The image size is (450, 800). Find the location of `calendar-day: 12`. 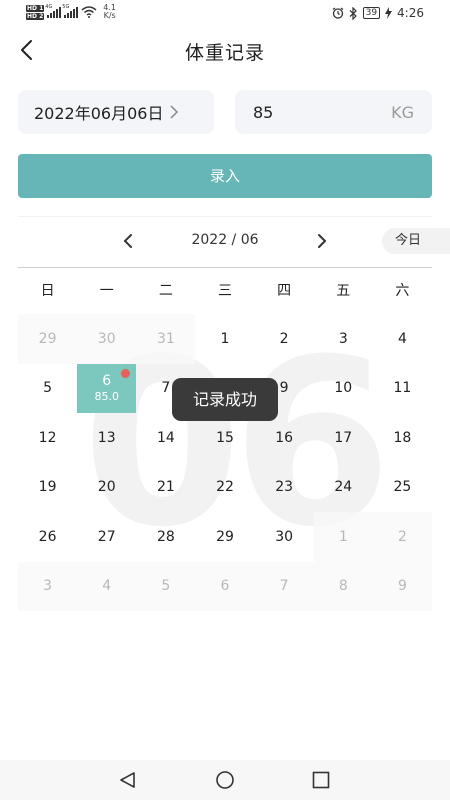

calendar-day: 12 is located at coordinates (47, 438).